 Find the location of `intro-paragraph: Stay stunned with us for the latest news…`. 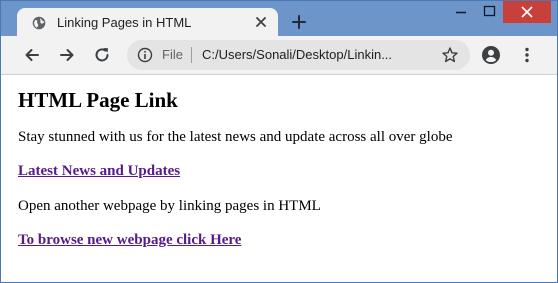

intro-paragraph: Stay stunned with us for the latest news… is located at coordinates (235, 137).